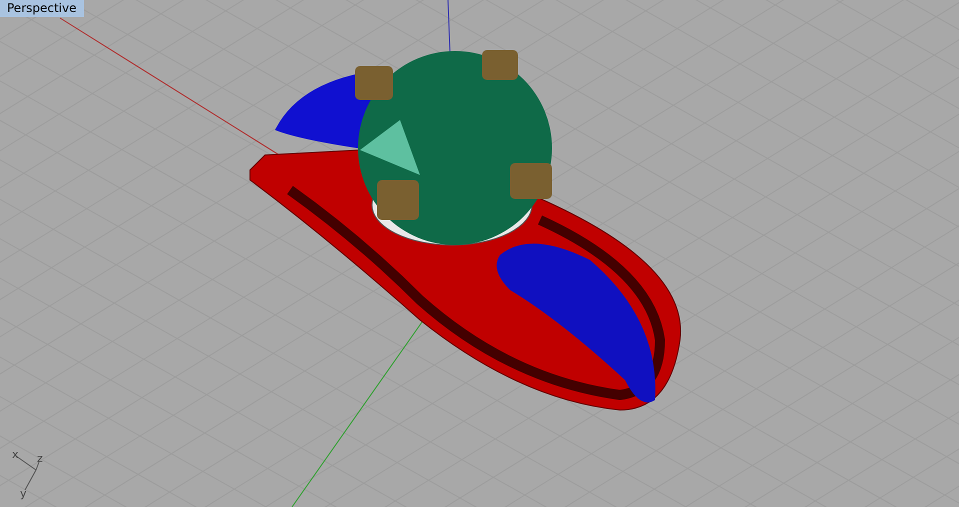 This screenshot has height=507, width=959. I want to click on axis-label: x, so click(15, 454).